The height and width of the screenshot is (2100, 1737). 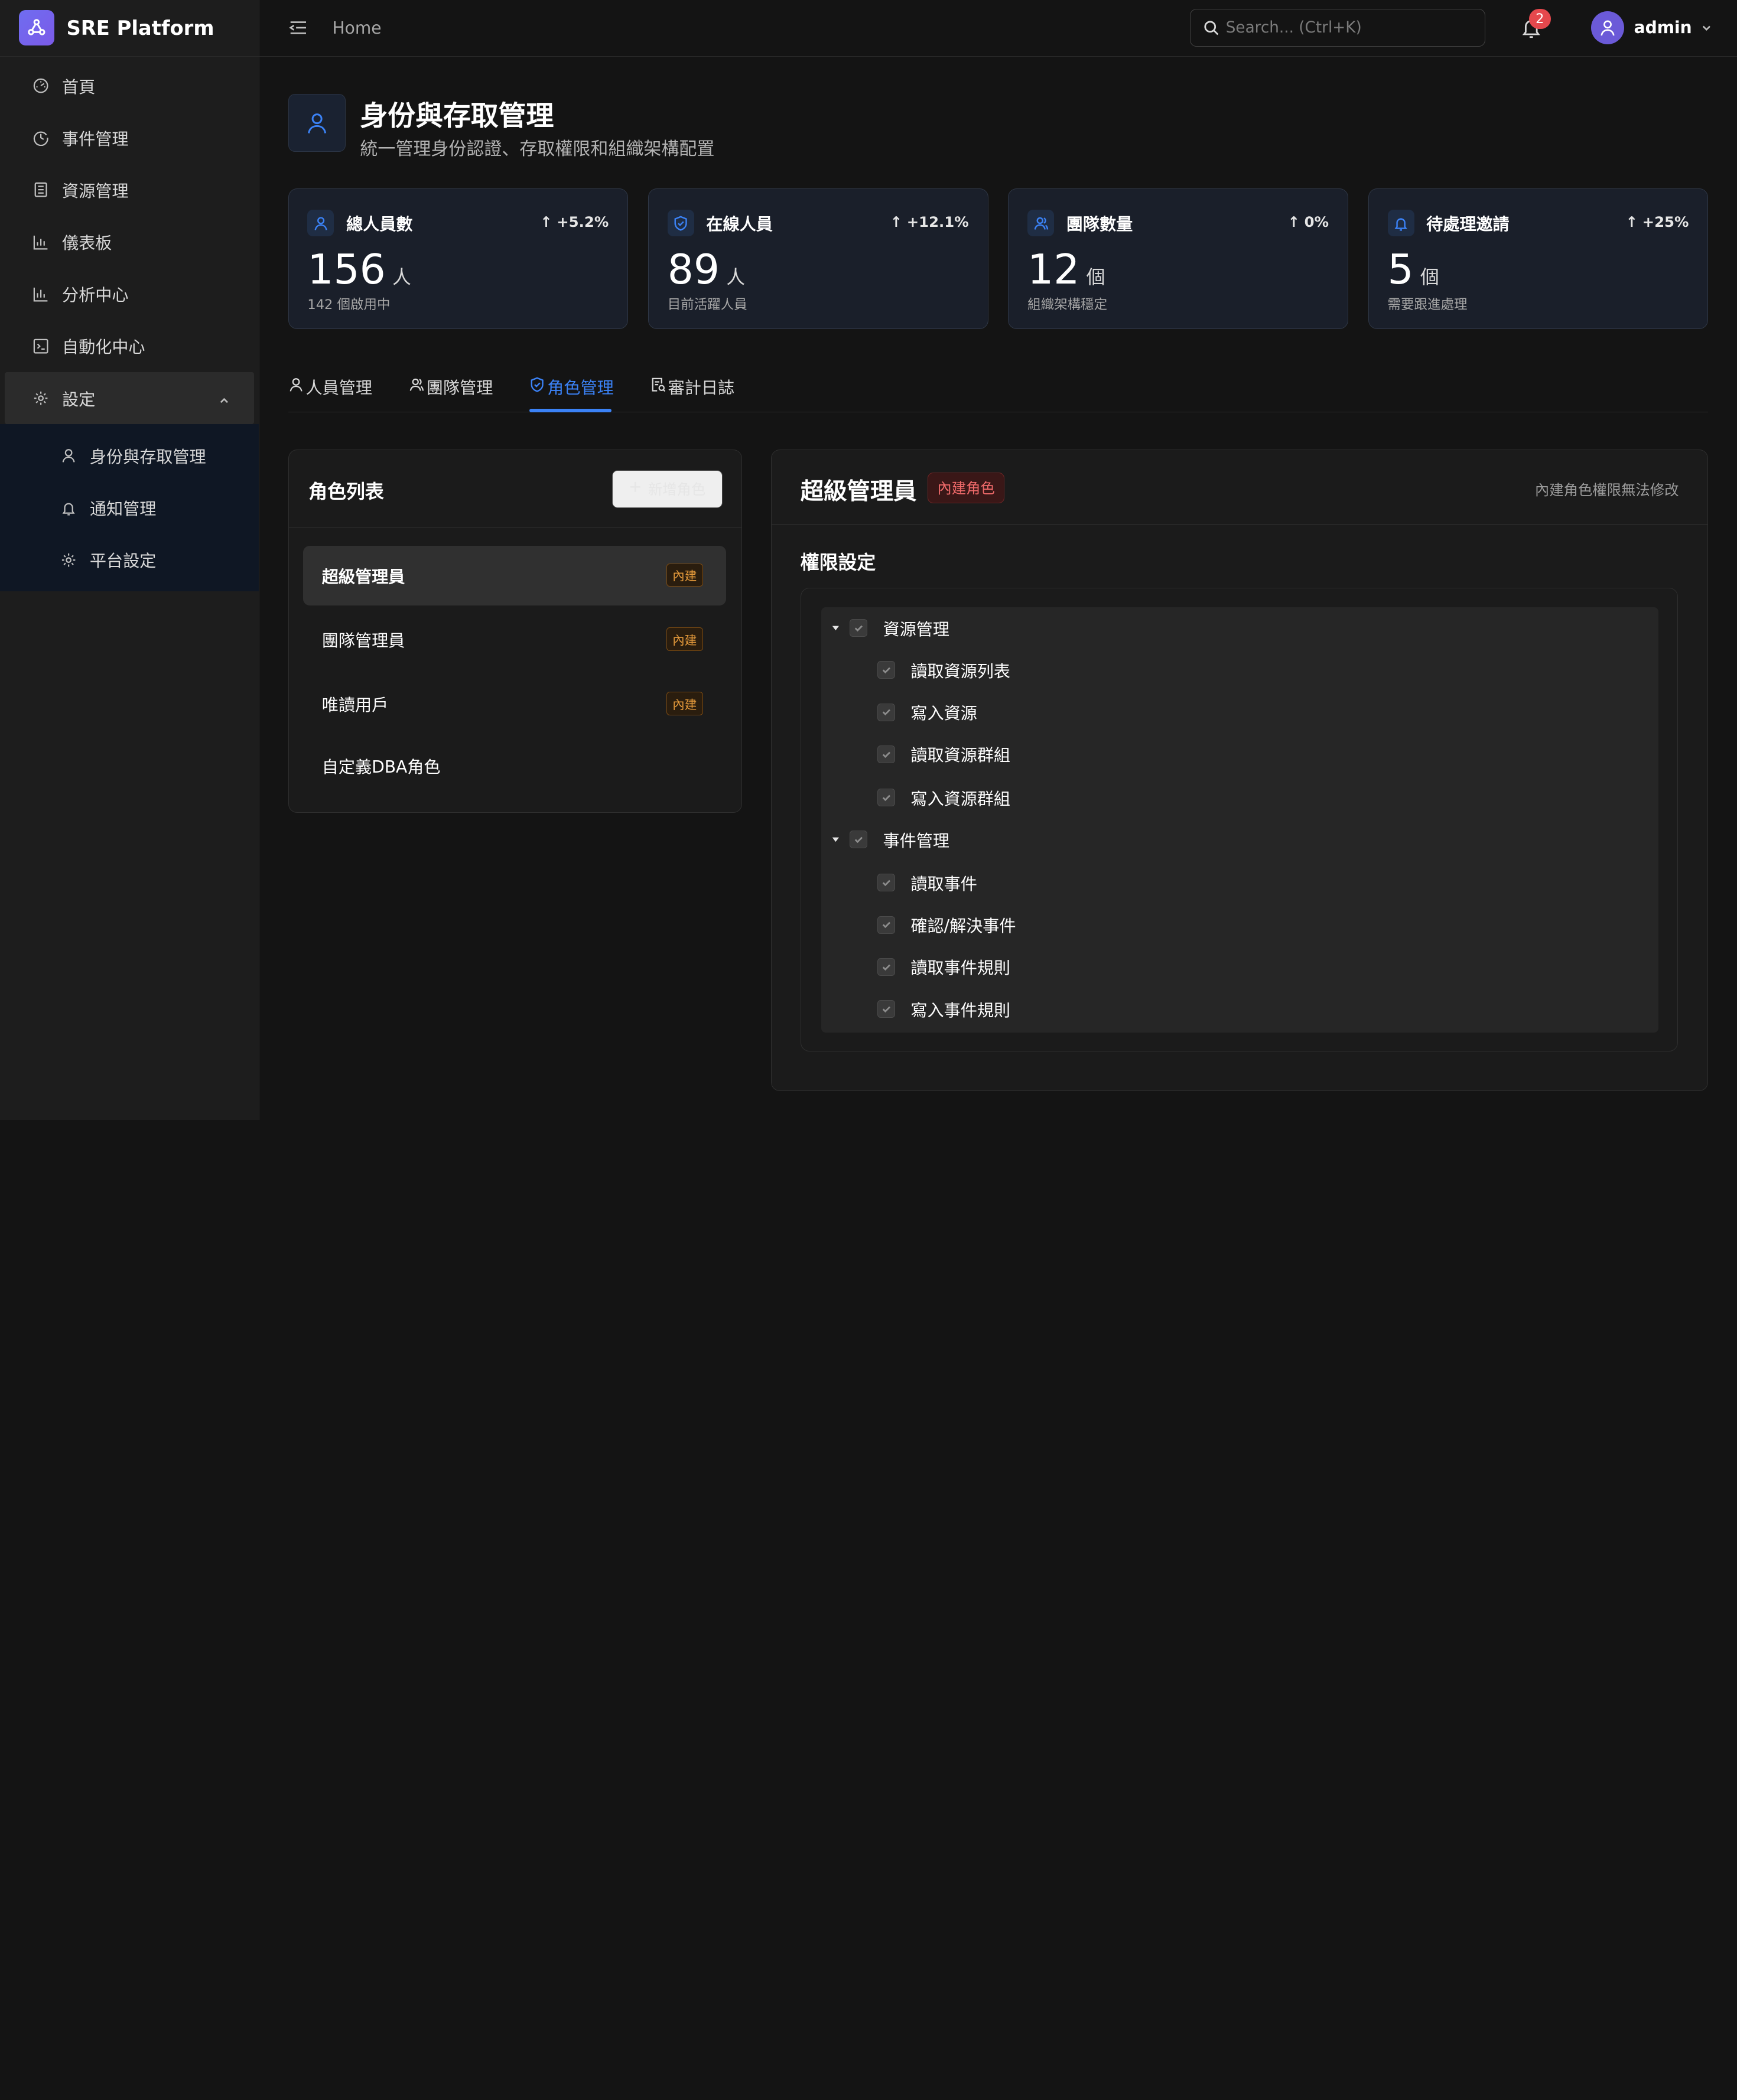 I want to click on tree-node-write-incident-rules: 寫入事件規則, so click(x=943, y=1009).